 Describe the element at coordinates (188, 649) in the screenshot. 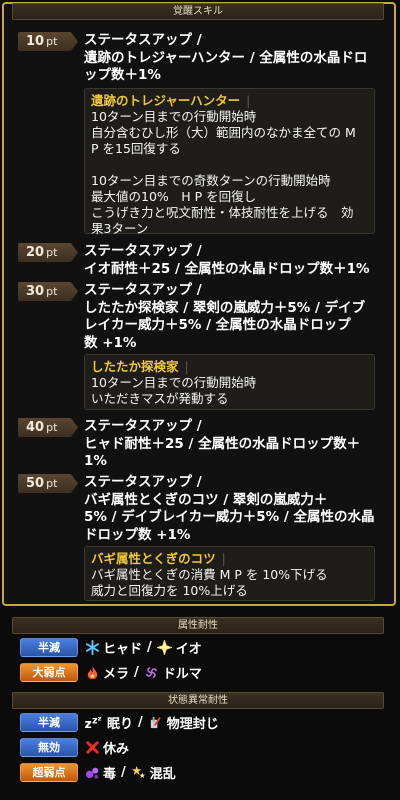

I see `resist-label: イオ` at that location.